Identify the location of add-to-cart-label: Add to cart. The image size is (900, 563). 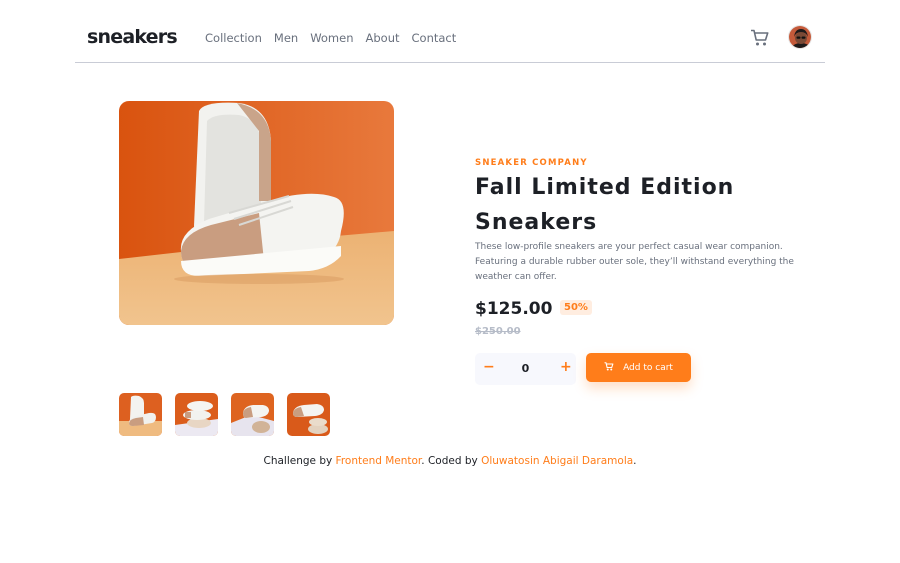
(648, 367).